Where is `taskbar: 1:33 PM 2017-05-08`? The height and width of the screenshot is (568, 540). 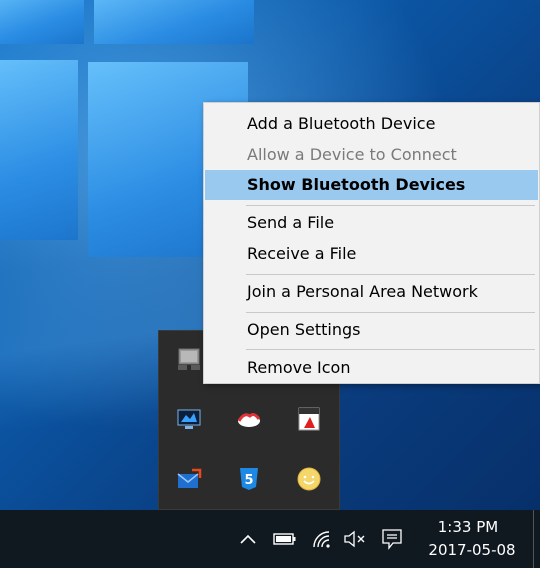
taskbar: 1:33 PM 2017-05-08 is located at coordinates (270, 539).